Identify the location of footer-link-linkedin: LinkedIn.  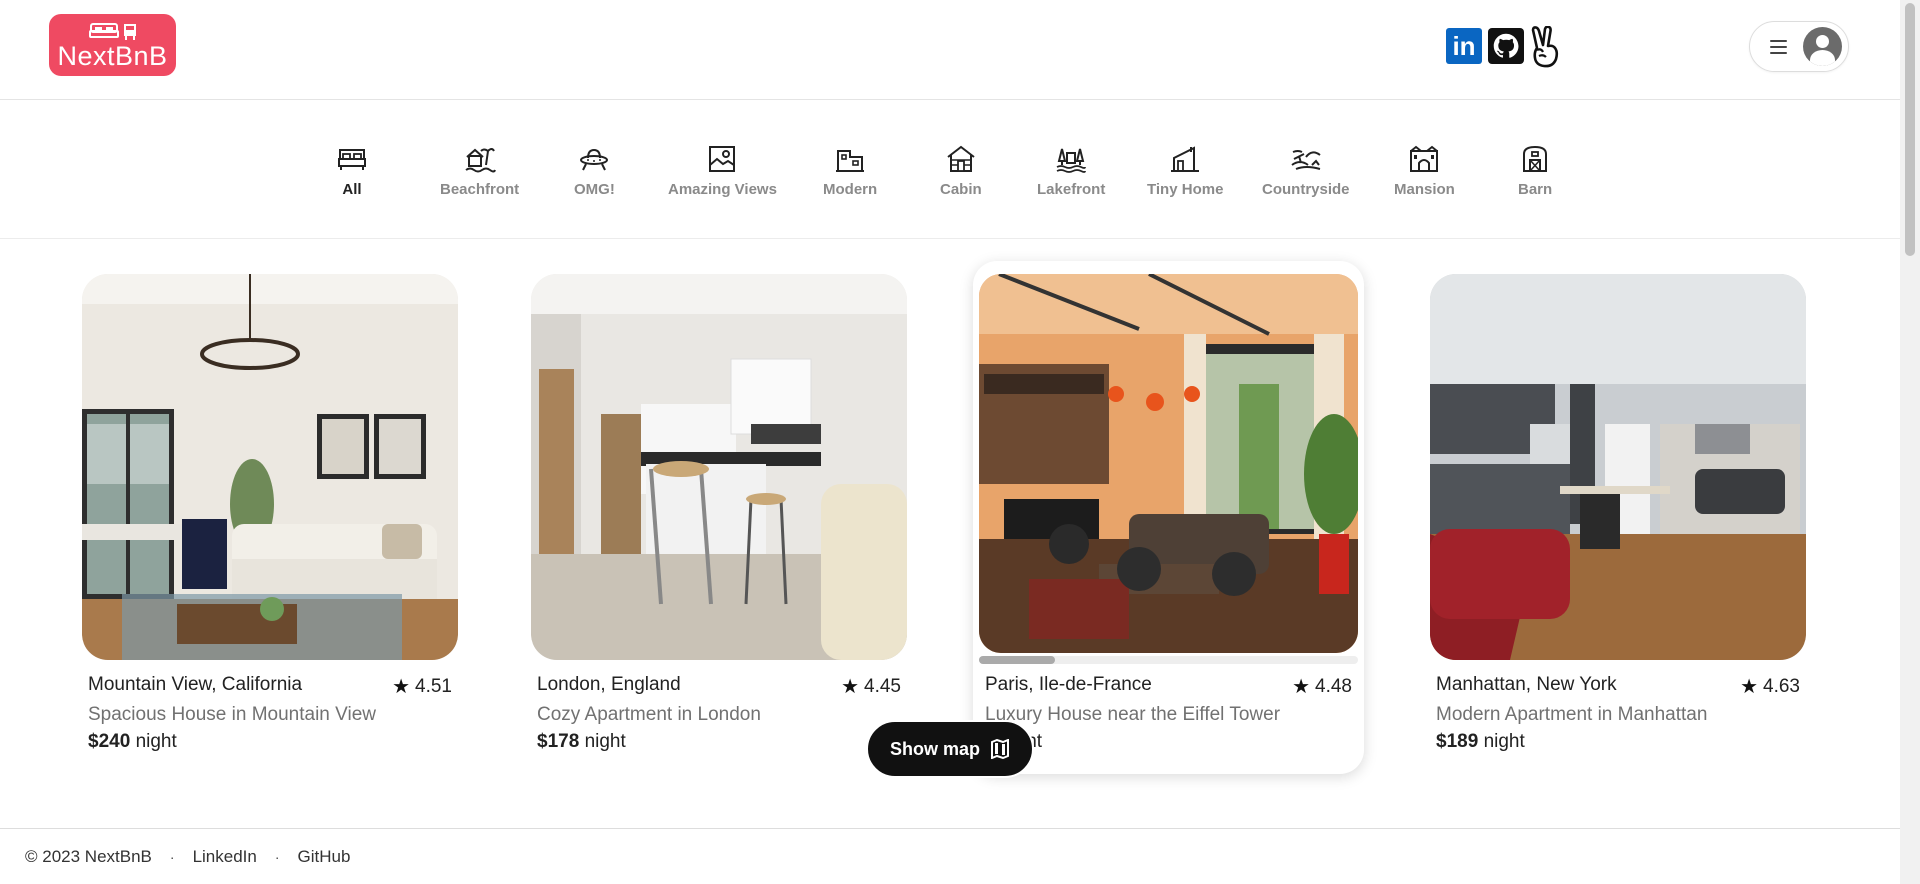
(225, 857).